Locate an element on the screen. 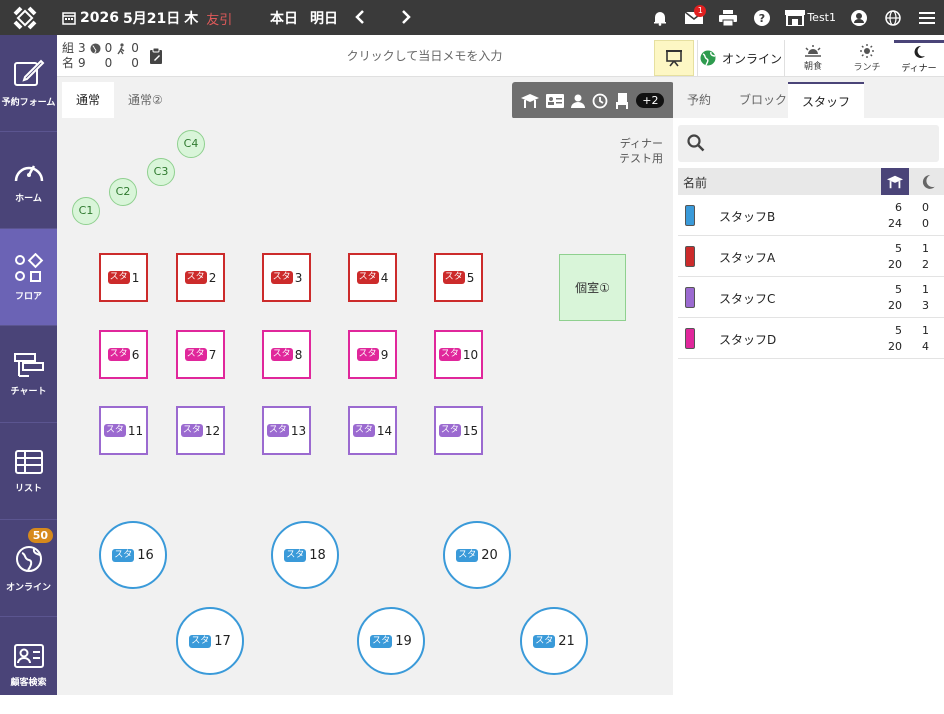 The width and height of the screenshot is (944, 714). menu-button is located at coordinates (927, 17).